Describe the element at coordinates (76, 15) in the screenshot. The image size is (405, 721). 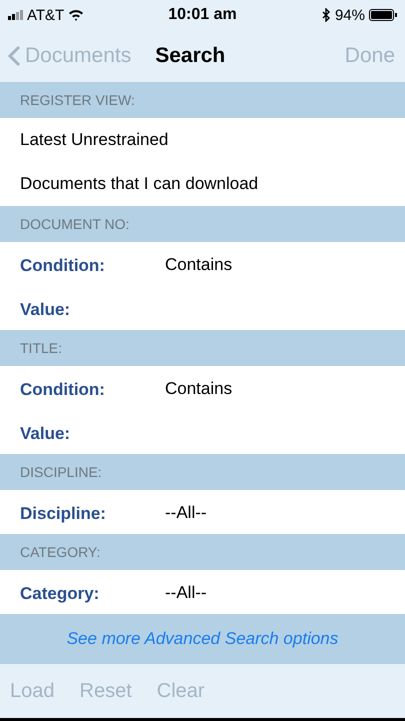
I see `wifi-icon` at that location.